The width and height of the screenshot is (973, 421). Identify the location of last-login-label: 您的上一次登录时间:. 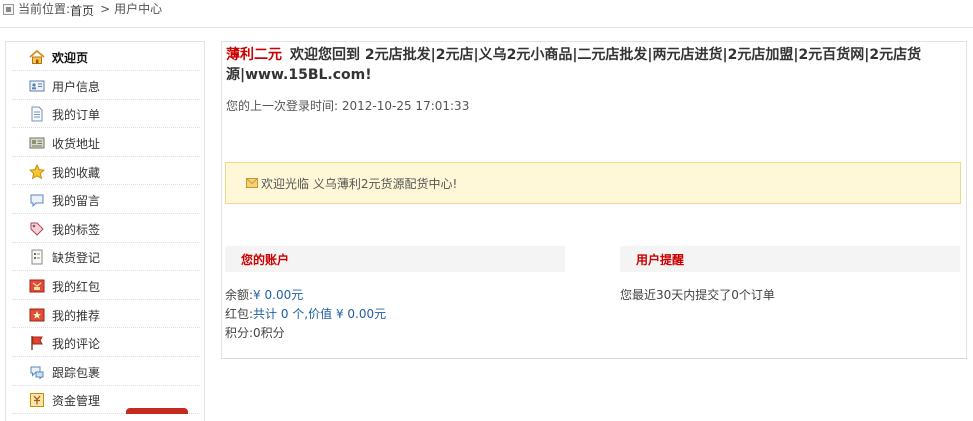
(282, 106).